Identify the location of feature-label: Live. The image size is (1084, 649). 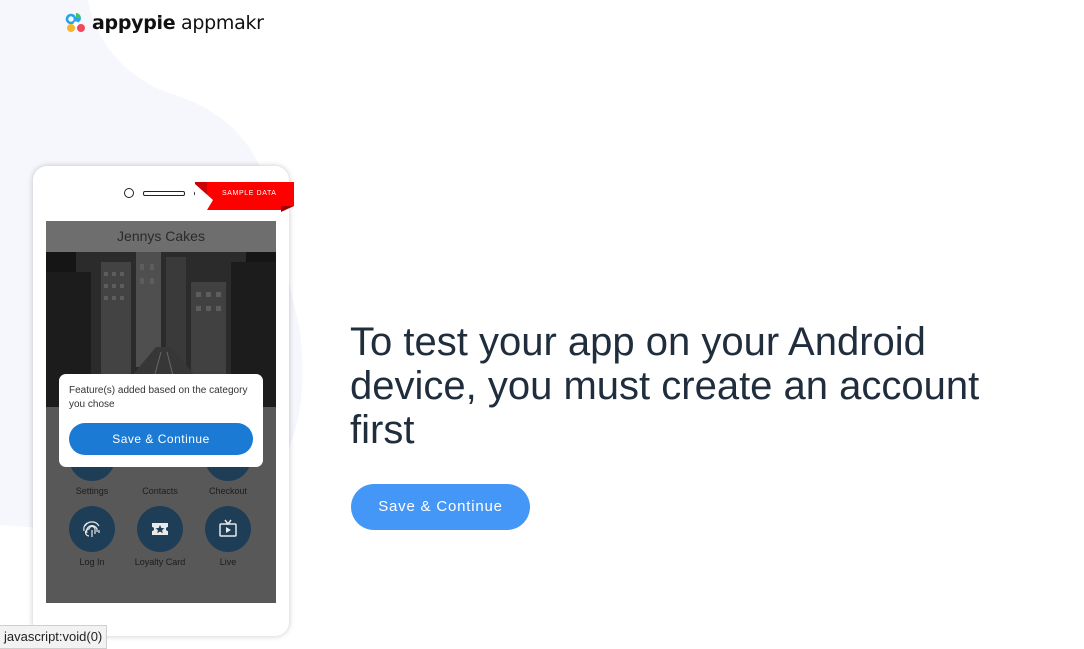
(228, 562).